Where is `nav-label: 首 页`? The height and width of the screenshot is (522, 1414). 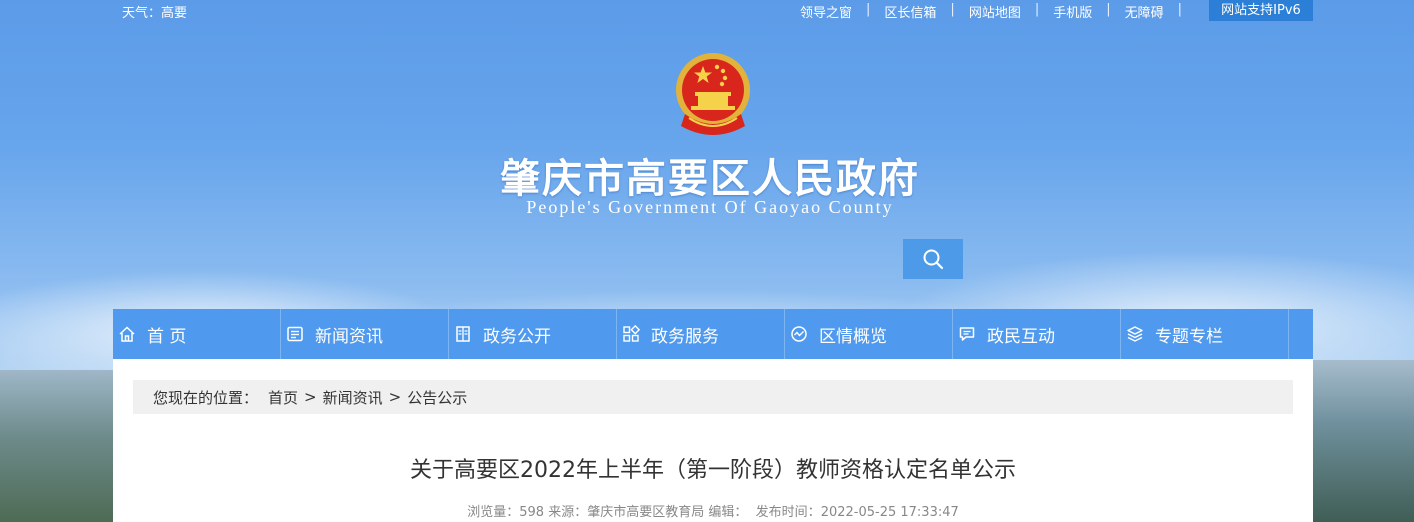 nav-label: 首 页 is located at coordinates (167, 336).